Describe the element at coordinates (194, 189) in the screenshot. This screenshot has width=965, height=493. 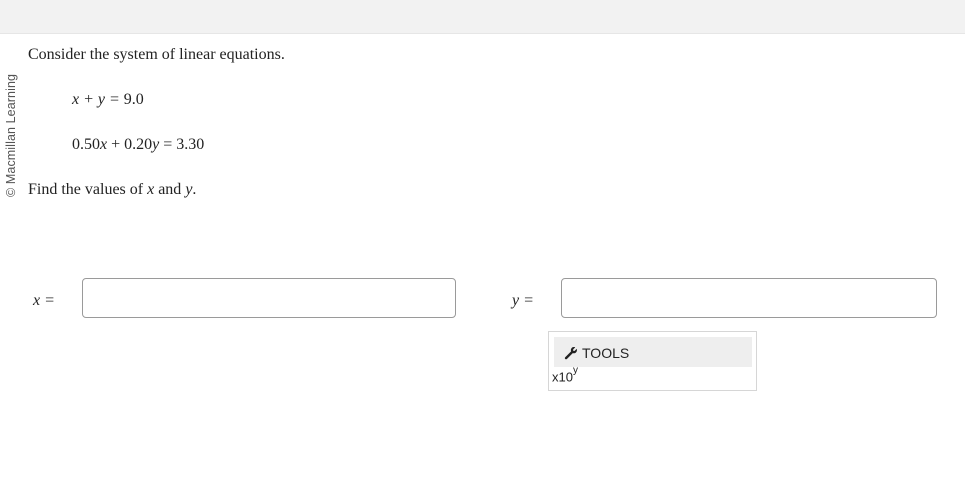
I see `find-post: .` at that location.